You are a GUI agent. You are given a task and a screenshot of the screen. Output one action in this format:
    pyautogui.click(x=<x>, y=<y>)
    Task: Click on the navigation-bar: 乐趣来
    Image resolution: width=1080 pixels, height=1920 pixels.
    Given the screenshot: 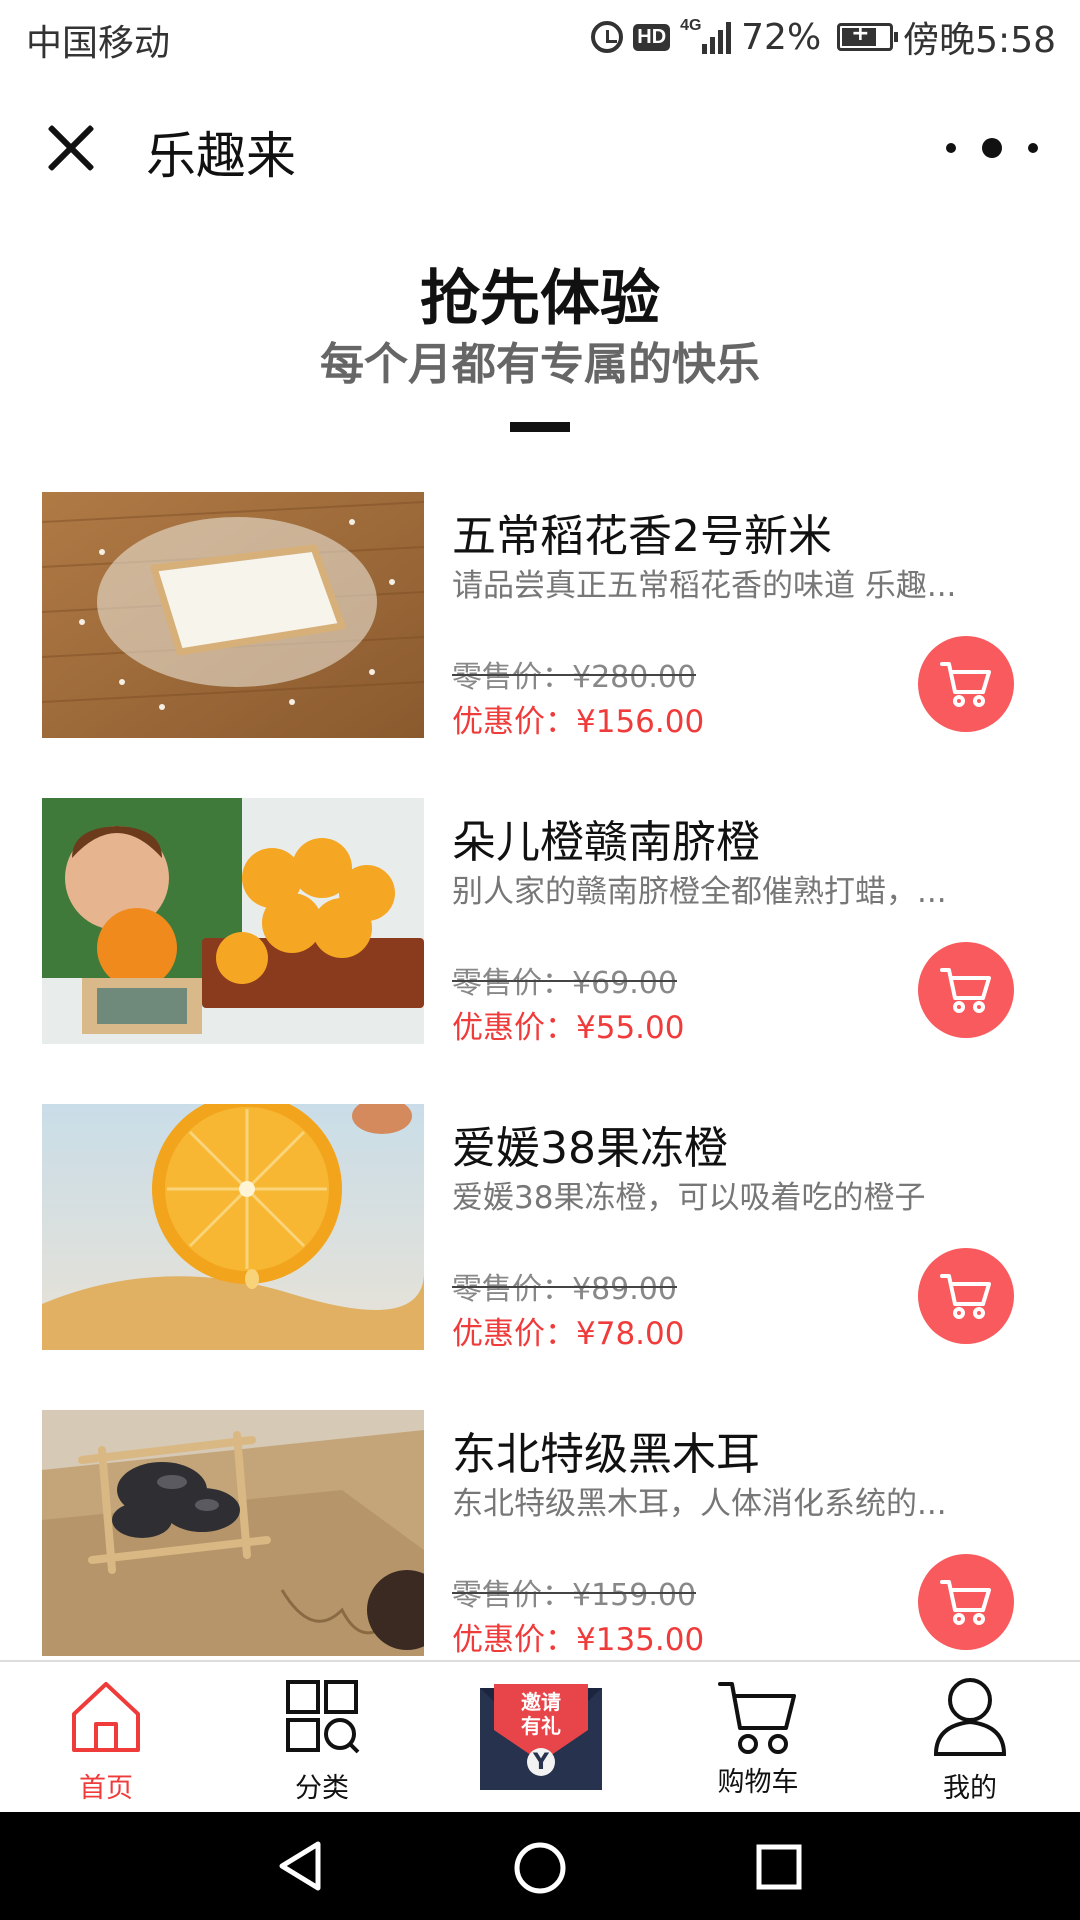 What is the action you would take?
    pyautogui.click(x=540, y=146)
    